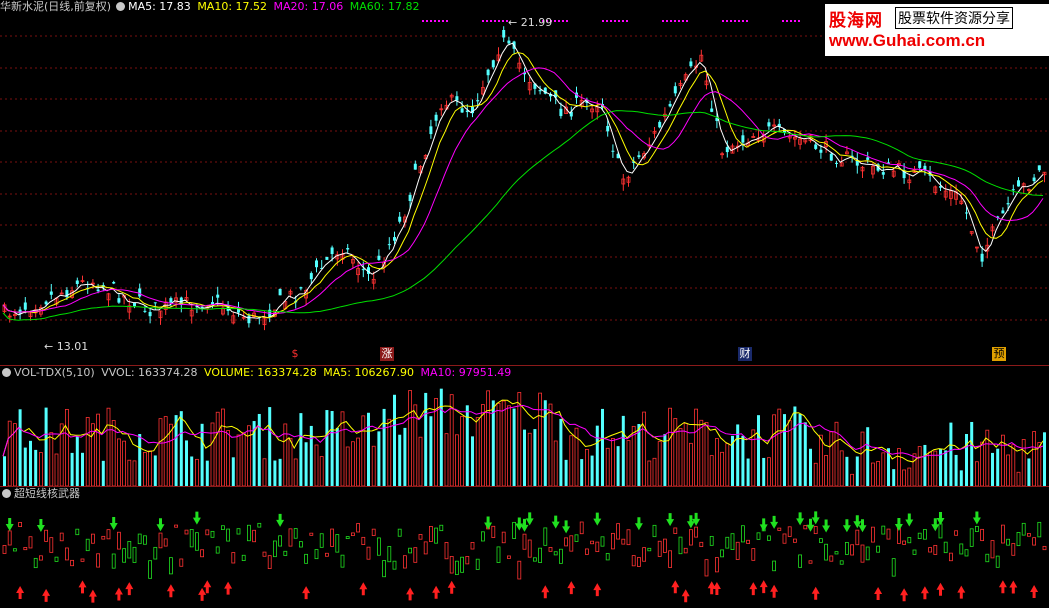 Image resolution: width=1049 pixels, height=608 pixels. What do you see at coordinates (999, 354) in the screenshot?
I see `marker-yu: 预` at bounding box center [999, 354].